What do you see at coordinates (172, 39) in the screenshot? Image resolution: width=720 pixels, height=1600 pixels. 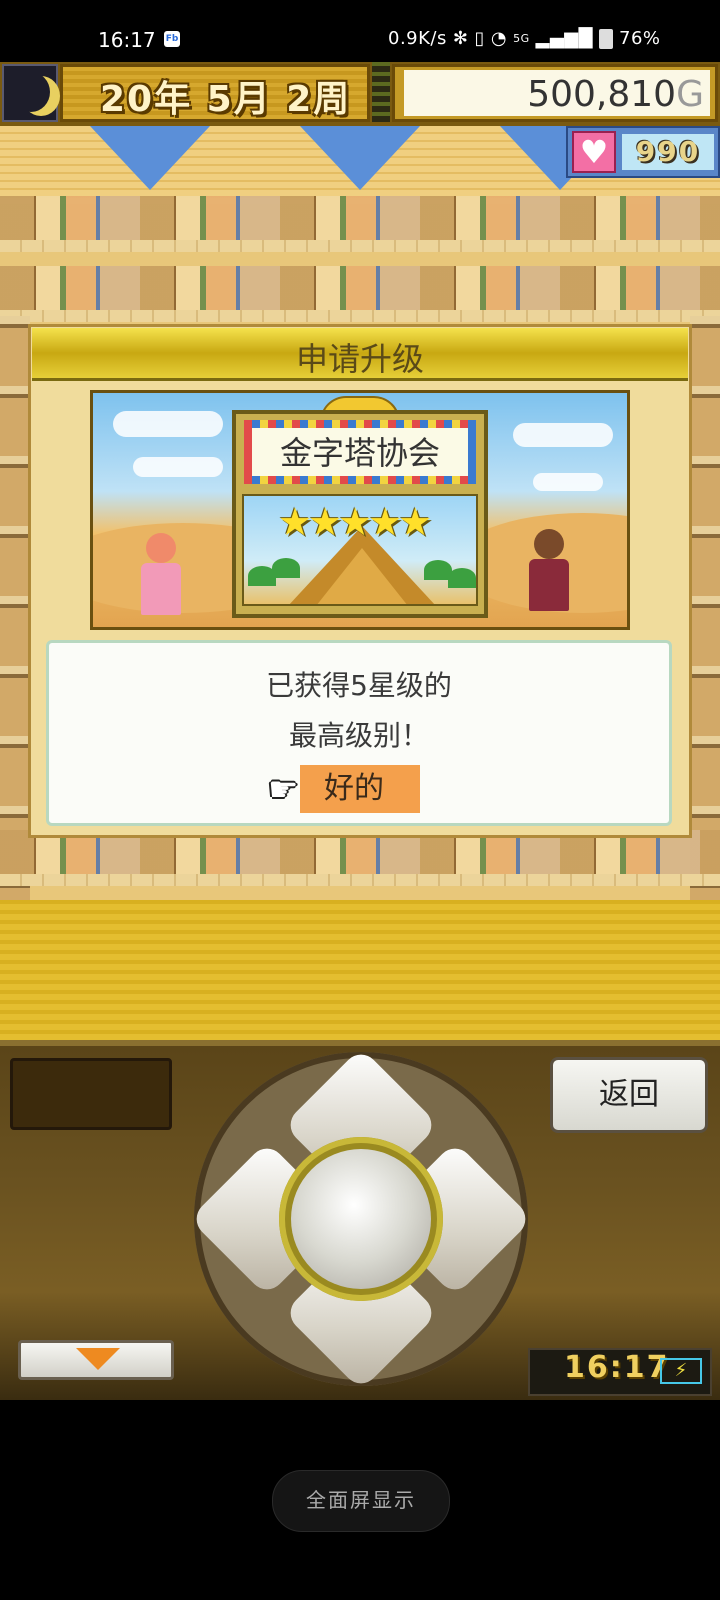 I see `app-notification-icon: Fb` at bounding box center [172, 39].